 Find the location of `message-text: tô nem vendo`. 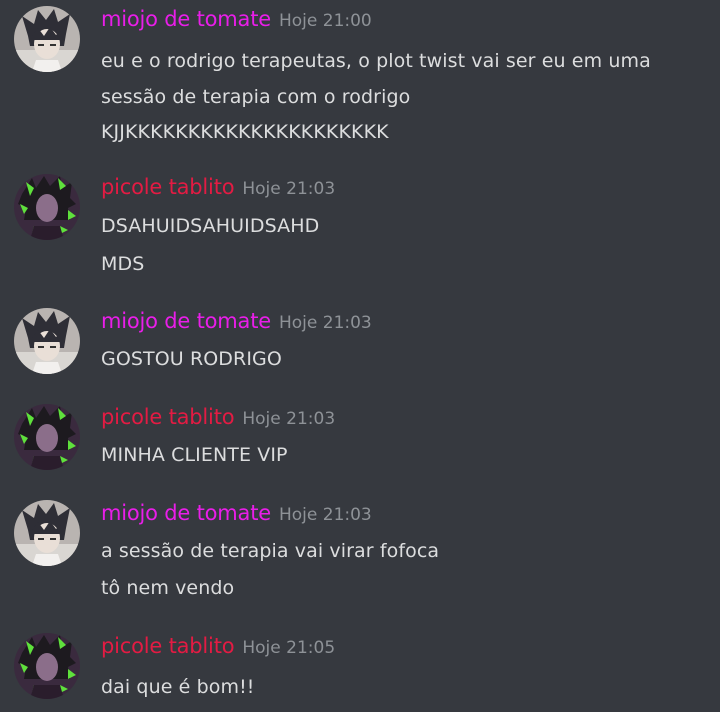

message-text: tô nem vendo is located at coordinates (168, 588).